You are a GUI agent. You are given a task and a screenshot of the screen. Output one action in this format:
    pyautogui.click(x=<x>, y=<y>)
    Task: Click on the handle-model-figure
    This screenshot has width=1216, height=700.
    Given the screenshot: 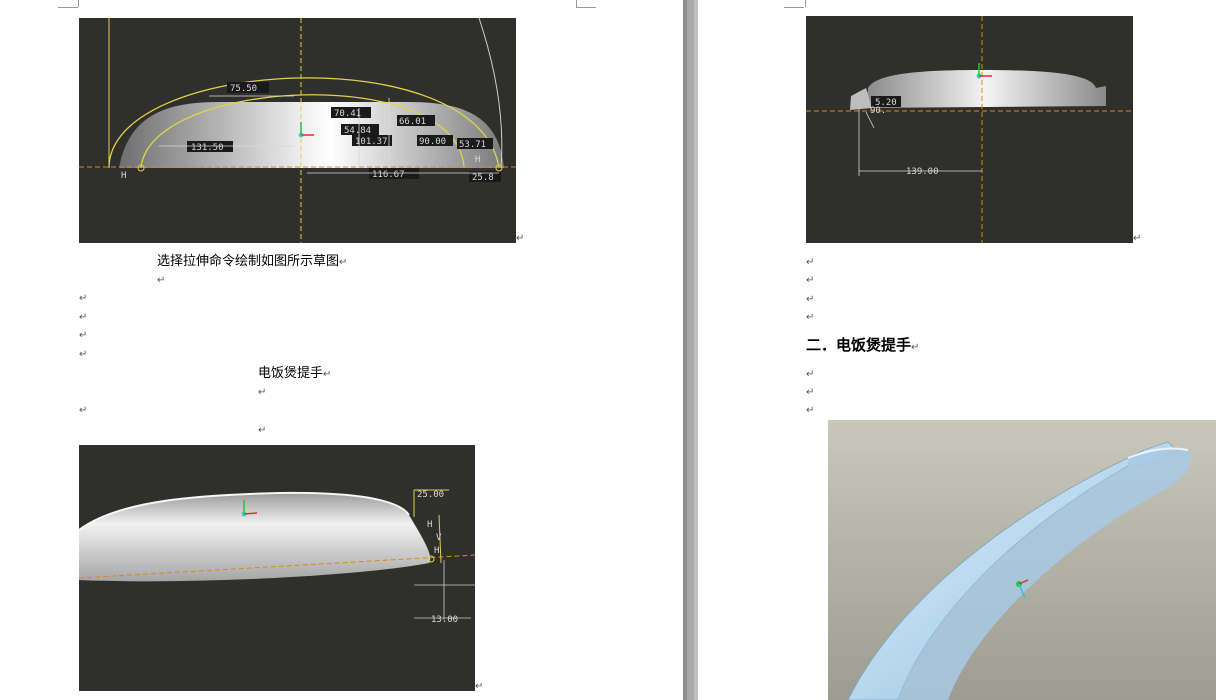 What is the action you would take?
    pyautogui.click(x=1022, y=560)
    